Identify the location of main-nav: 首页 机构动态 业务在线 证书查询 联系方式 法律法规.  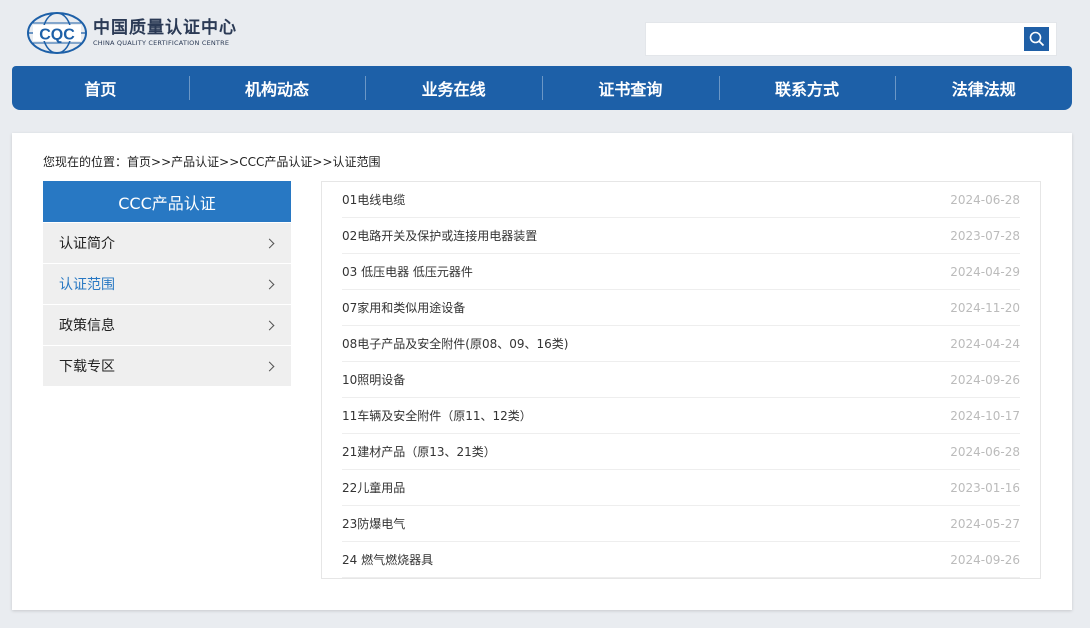
(542, 88).